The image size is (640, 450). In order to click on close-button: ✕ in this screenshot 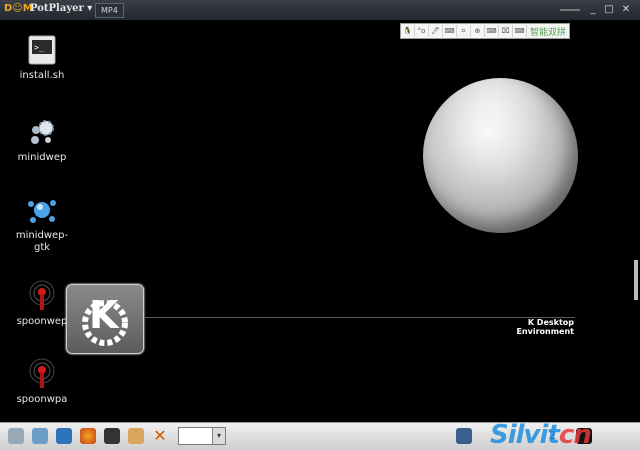, I will do `click(626, 10)`.